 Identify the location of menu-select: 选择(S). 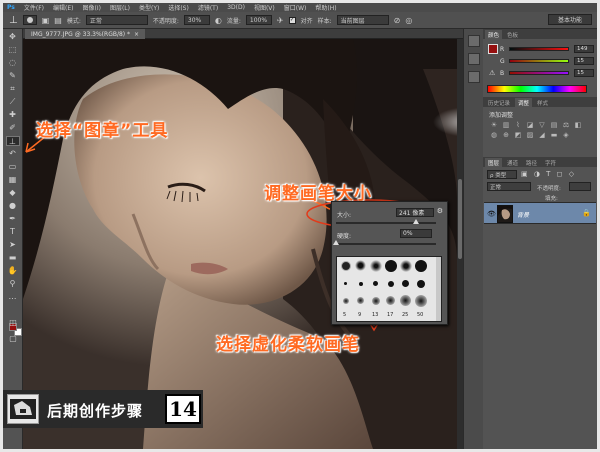
(178, 7).